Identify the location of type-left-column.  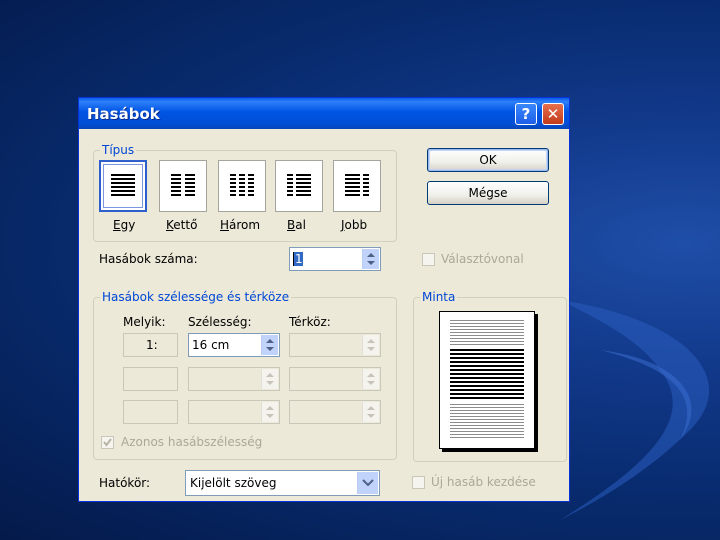
(299, 186).